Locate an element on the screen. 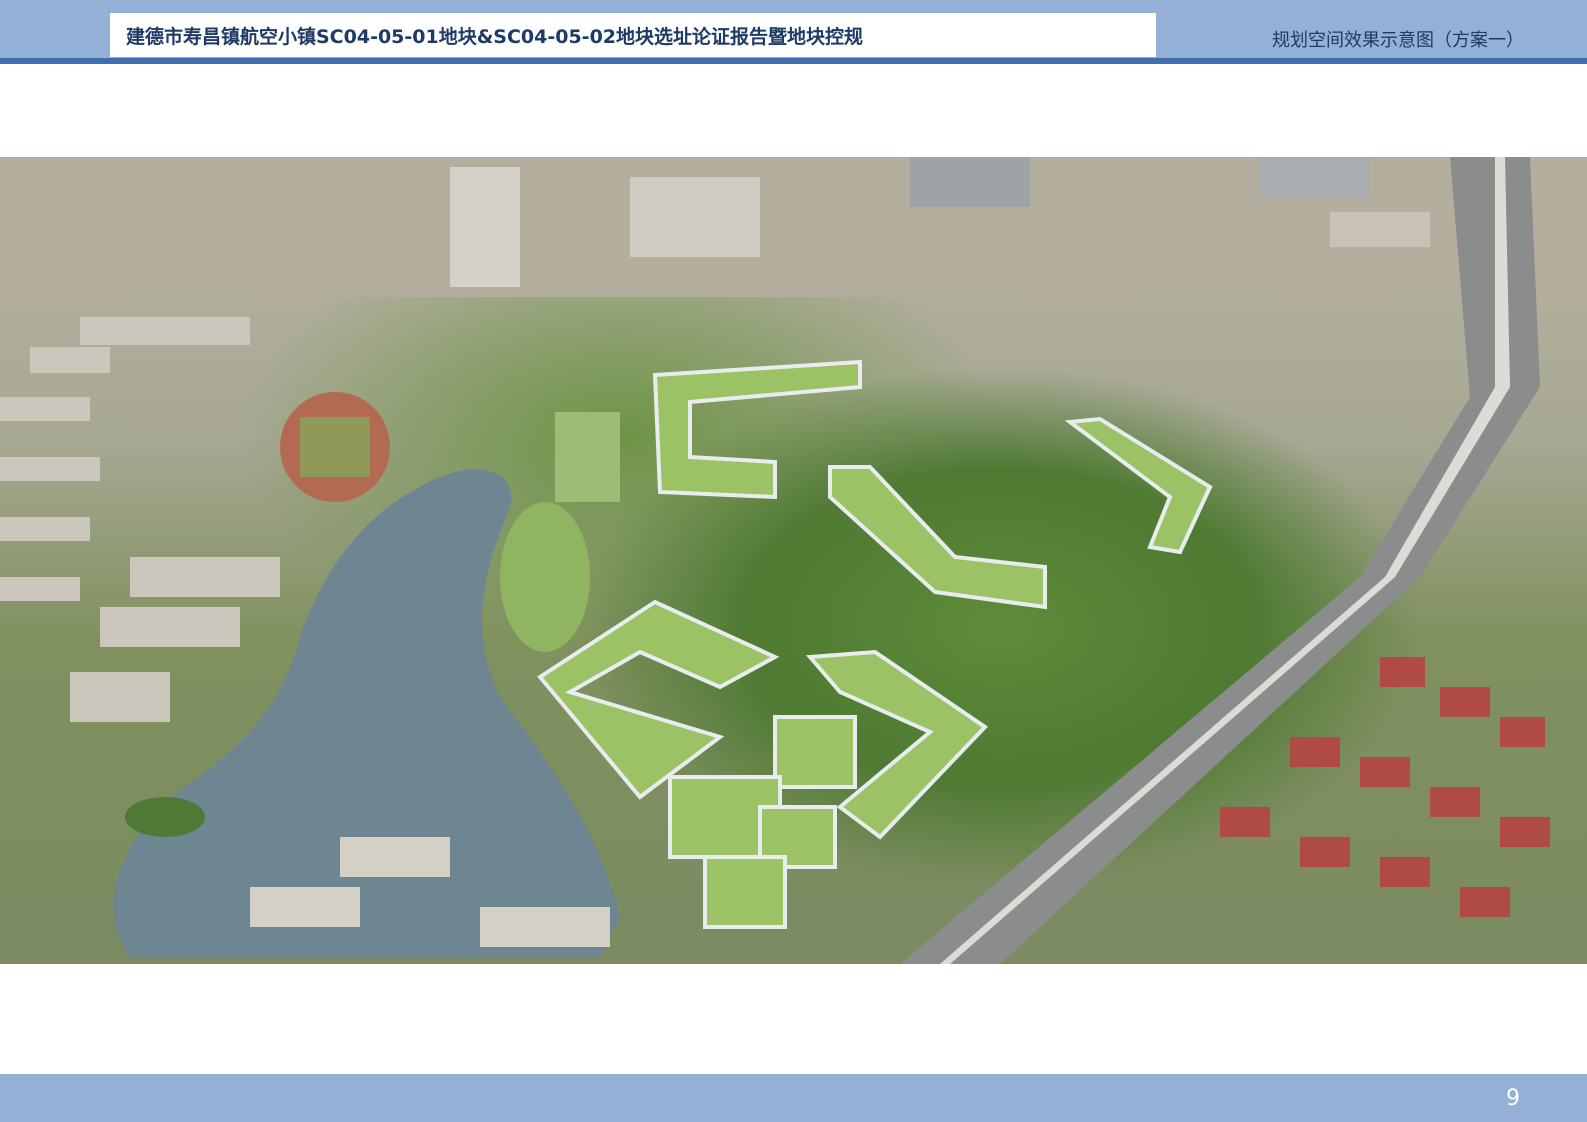 The width and height of the screenshot is (1587, 1122). plant-building is located at coordinates (695, 217).